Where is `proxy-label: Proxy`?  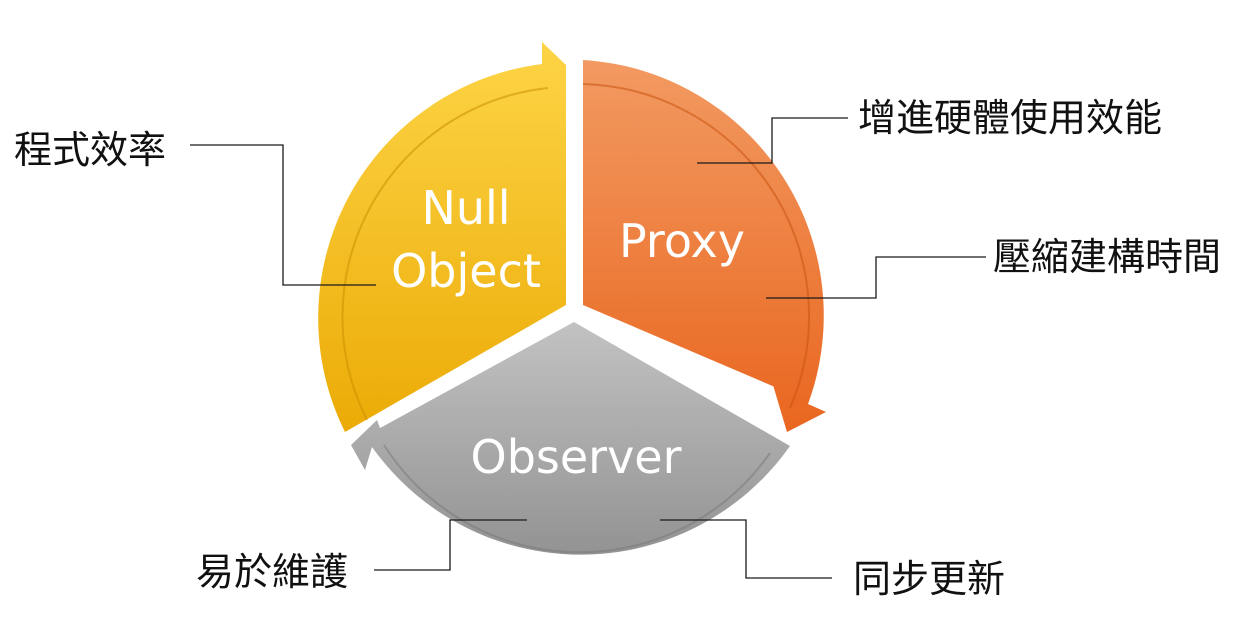
proxy-label: Proxy is located at coordinates (682, 241).